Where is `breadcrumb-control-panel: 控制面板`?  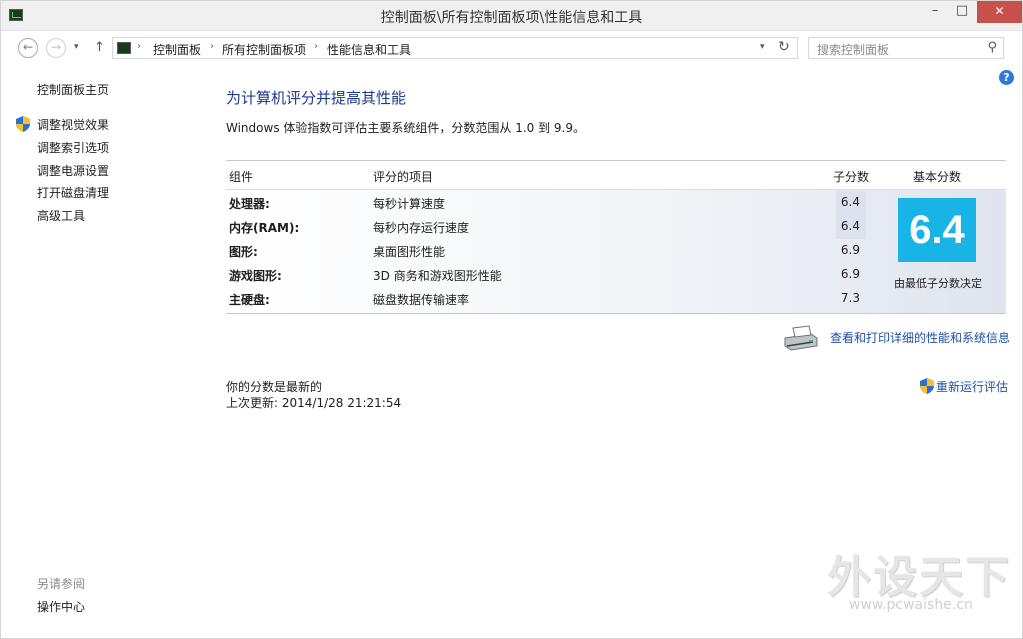 breadcrumb-control-panel: 控制面板 is located at coordinates (177, 49).